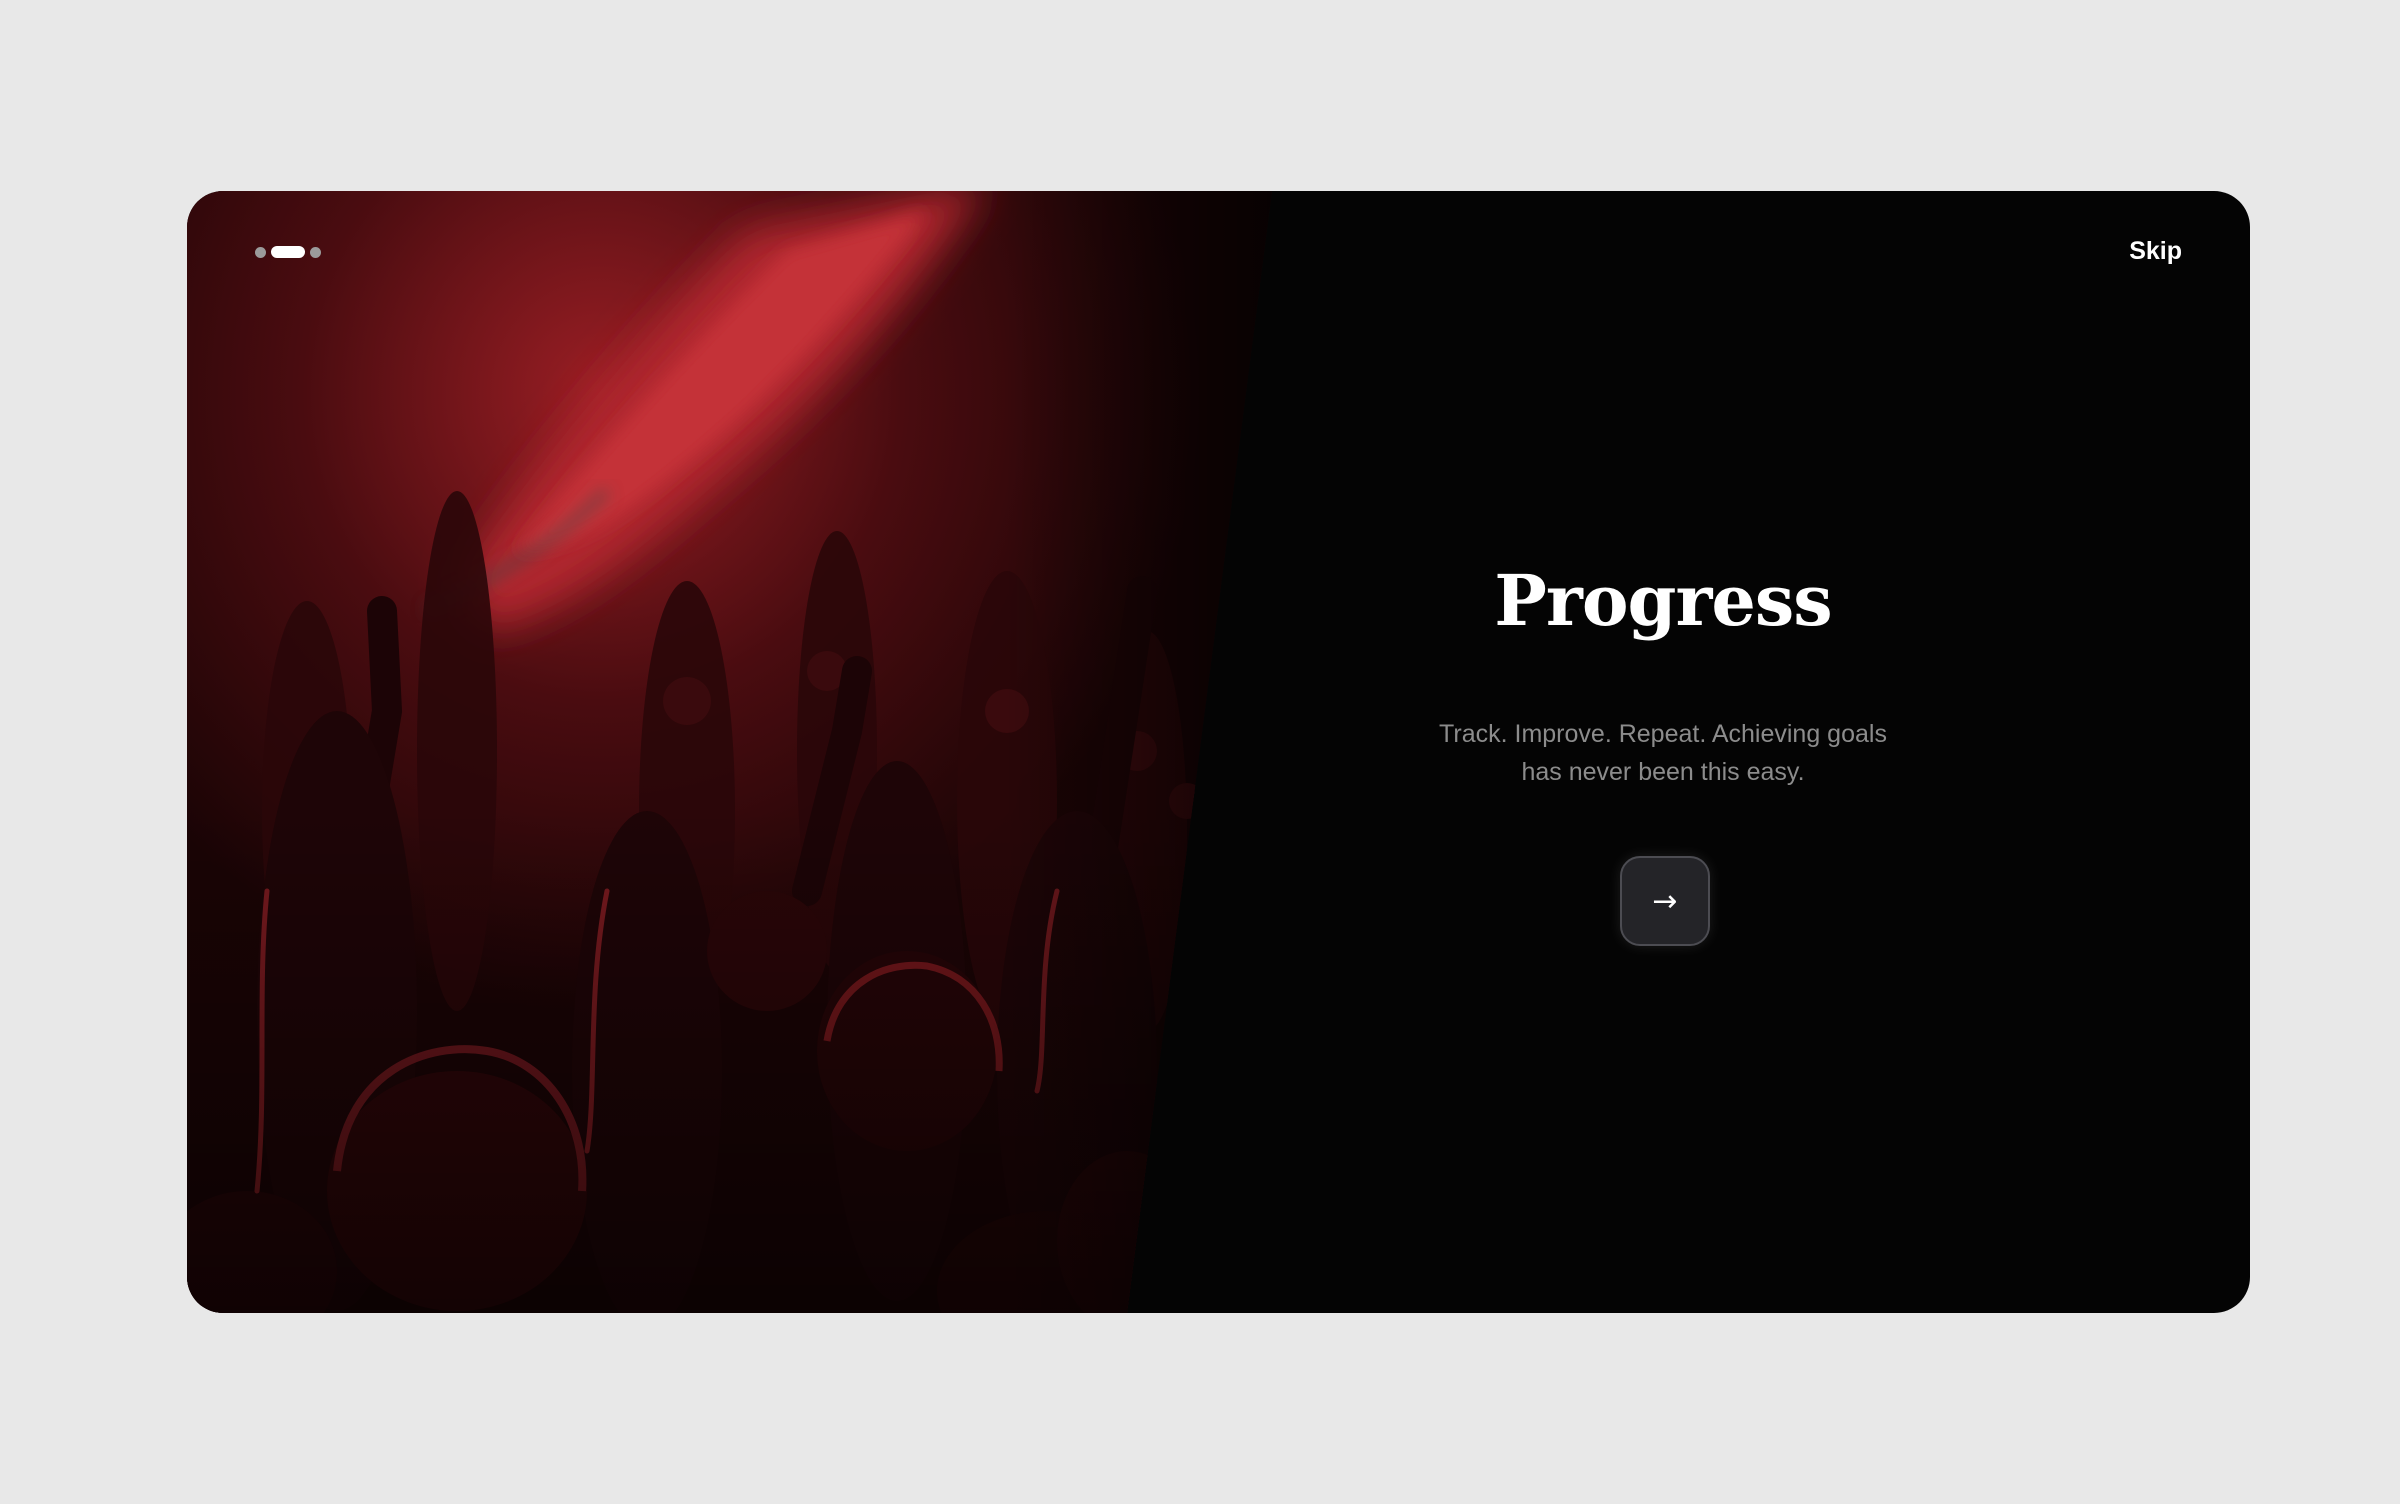 This screenshot has height=1504, width=2400. Describe the element at coordinates (1663, 734) in the screenshot. I see `subtitle-line: Track. Improve. Repeat. Achieving goals` at that location.